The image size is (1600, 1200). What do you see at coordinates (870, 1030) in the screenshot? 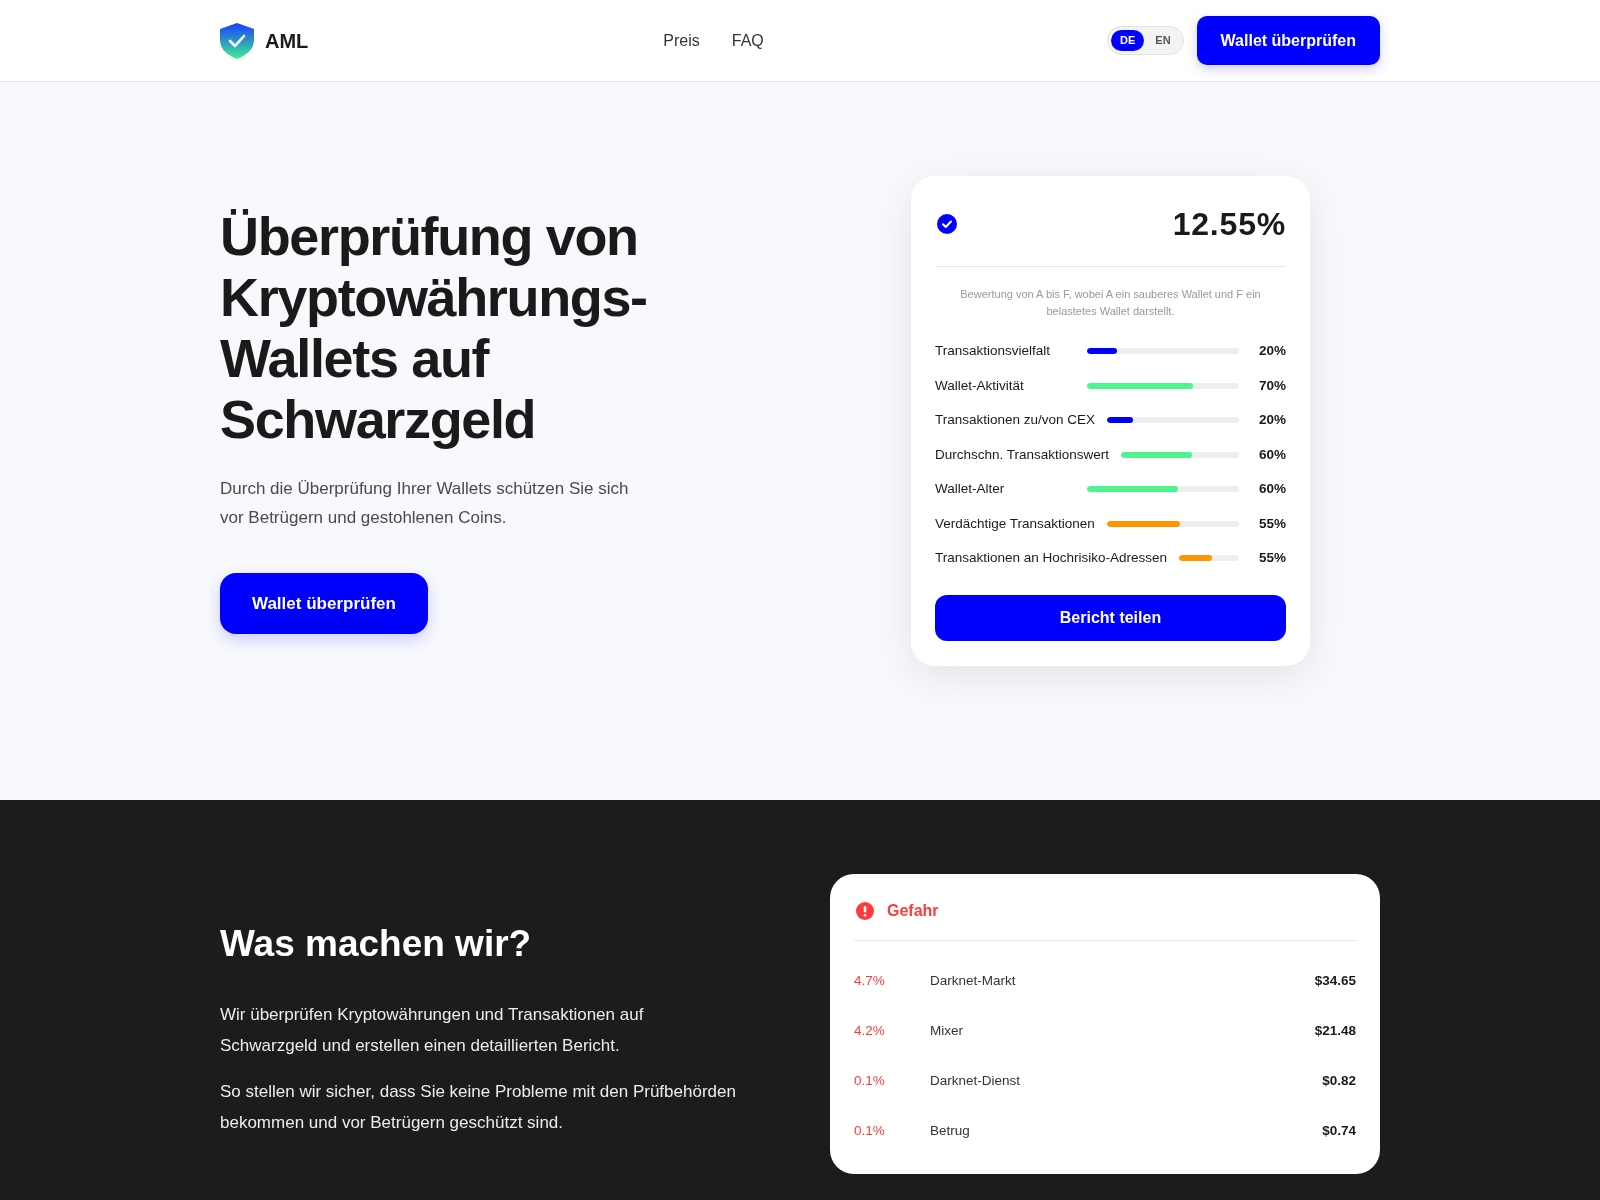
I see `risk-share: 4.2%` at bounding box center [870, 1030].